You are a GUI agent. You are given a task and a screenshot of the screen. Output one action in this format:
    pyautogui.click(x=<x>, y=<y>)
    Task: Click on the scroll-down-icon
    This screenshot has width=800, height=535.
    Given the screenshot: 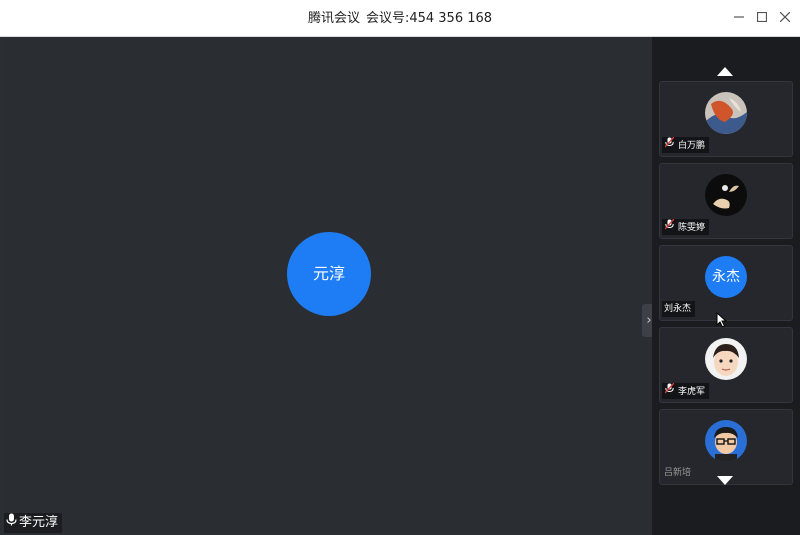 What is the action you would take?
    pyautogui.click(x=725, y=480)
    